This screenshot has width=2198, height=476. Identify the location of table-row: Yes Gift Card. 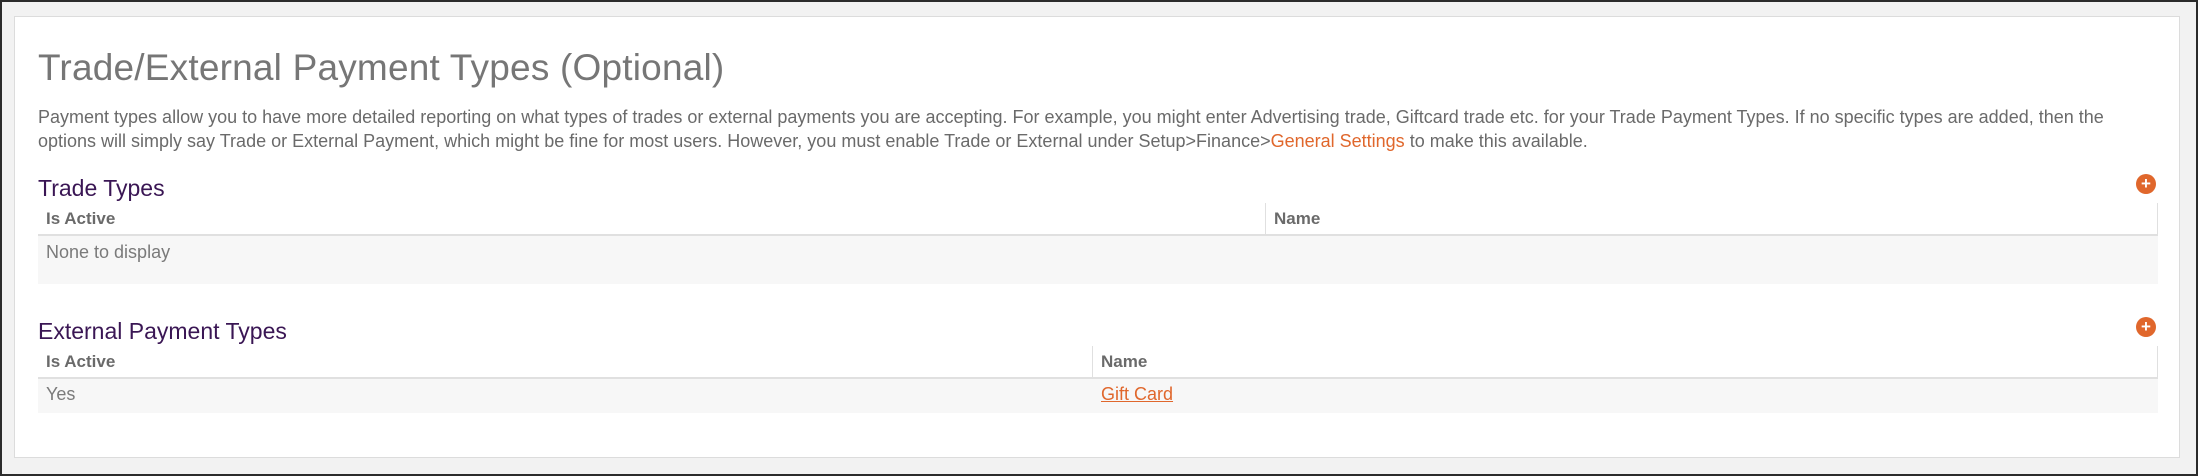
(1098, 396).